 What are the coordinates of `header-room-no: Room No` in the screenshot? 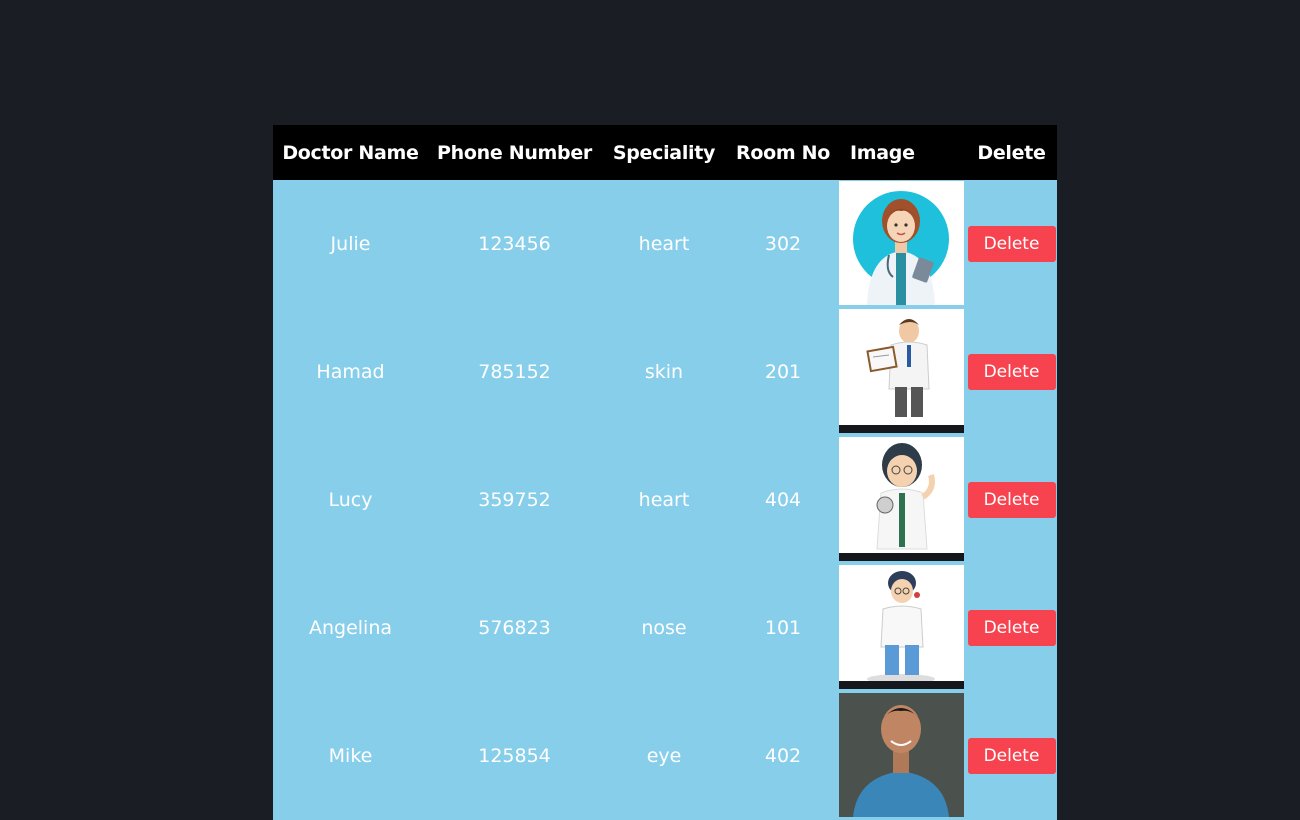 It's located at (782, 152).